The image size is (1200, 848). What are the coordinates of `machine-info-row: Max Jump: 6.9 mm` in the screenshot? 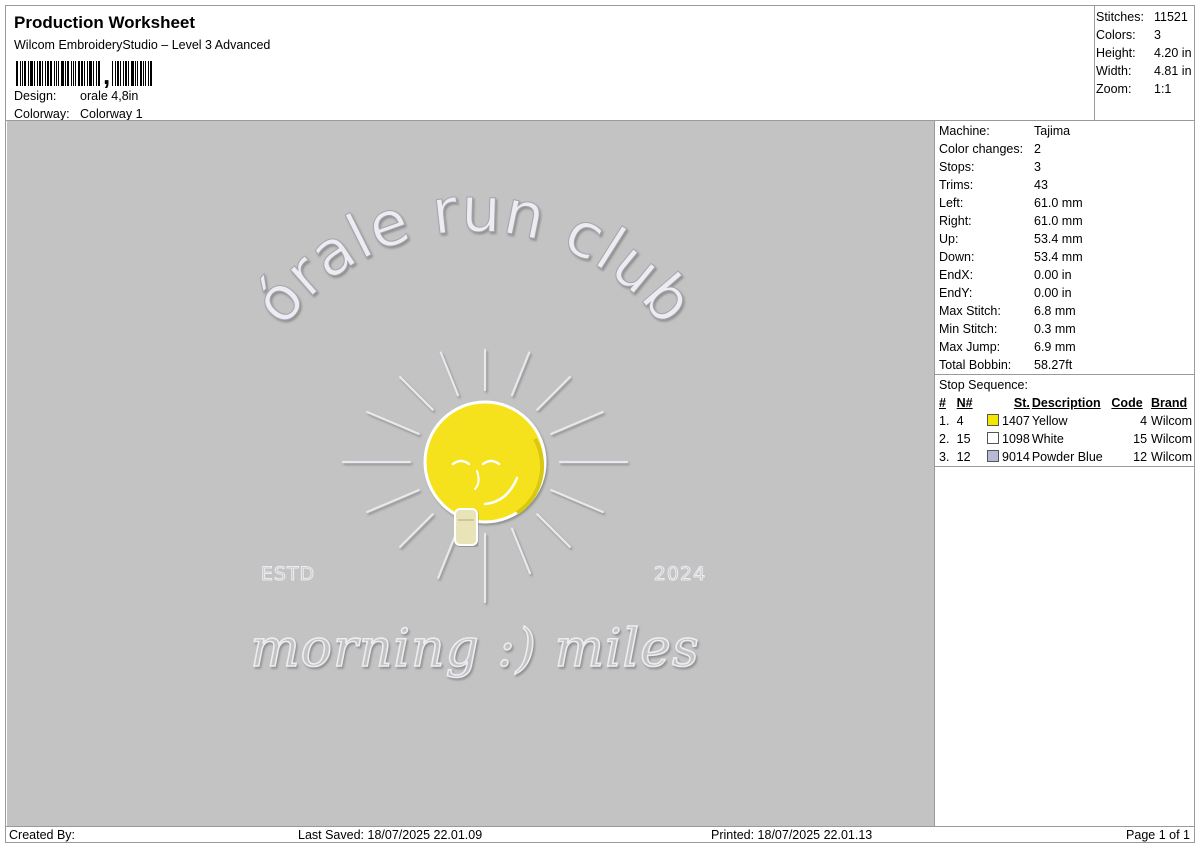 It's located at (1066, 347).